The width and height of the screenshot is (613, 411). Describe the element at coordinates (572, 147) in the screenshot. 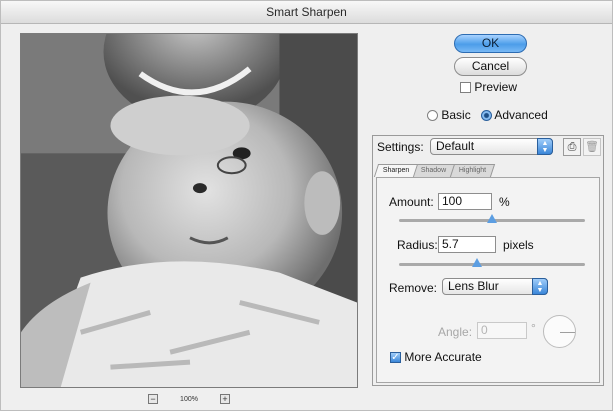

I see `save-settings-icon: ⎙` at that location.